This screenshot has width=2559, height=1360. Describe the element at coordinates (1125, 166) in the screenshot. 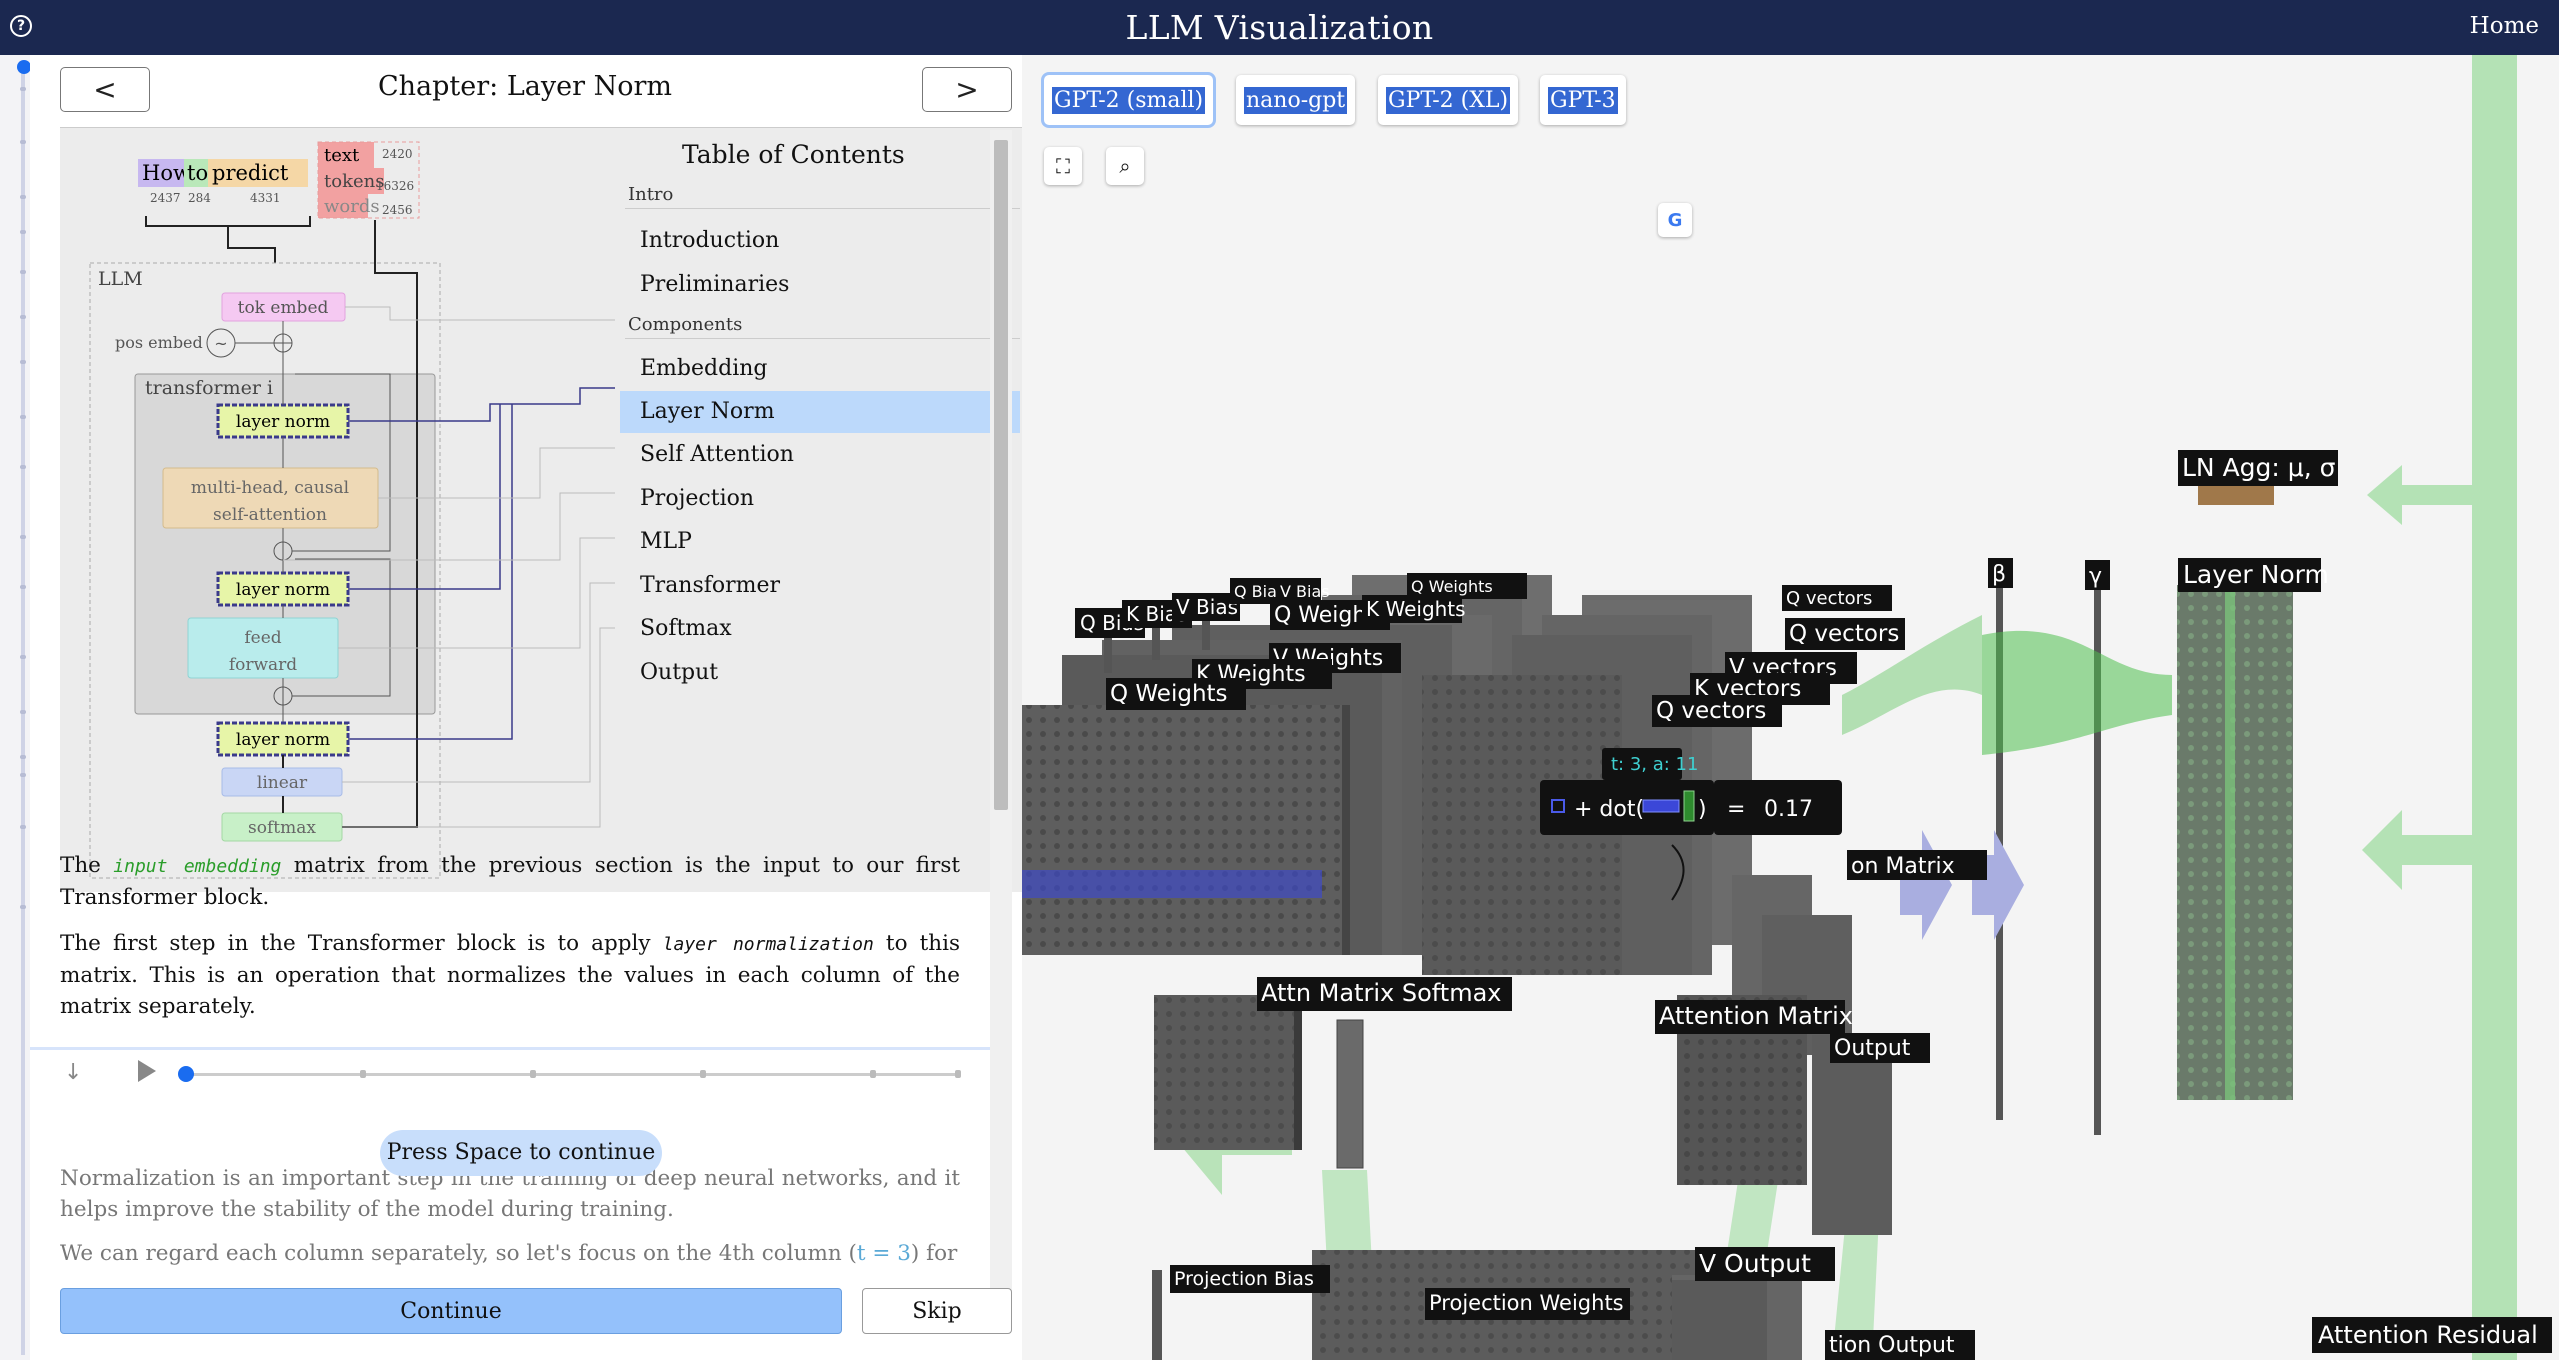

I see `search-icon: ⌕` at that location.